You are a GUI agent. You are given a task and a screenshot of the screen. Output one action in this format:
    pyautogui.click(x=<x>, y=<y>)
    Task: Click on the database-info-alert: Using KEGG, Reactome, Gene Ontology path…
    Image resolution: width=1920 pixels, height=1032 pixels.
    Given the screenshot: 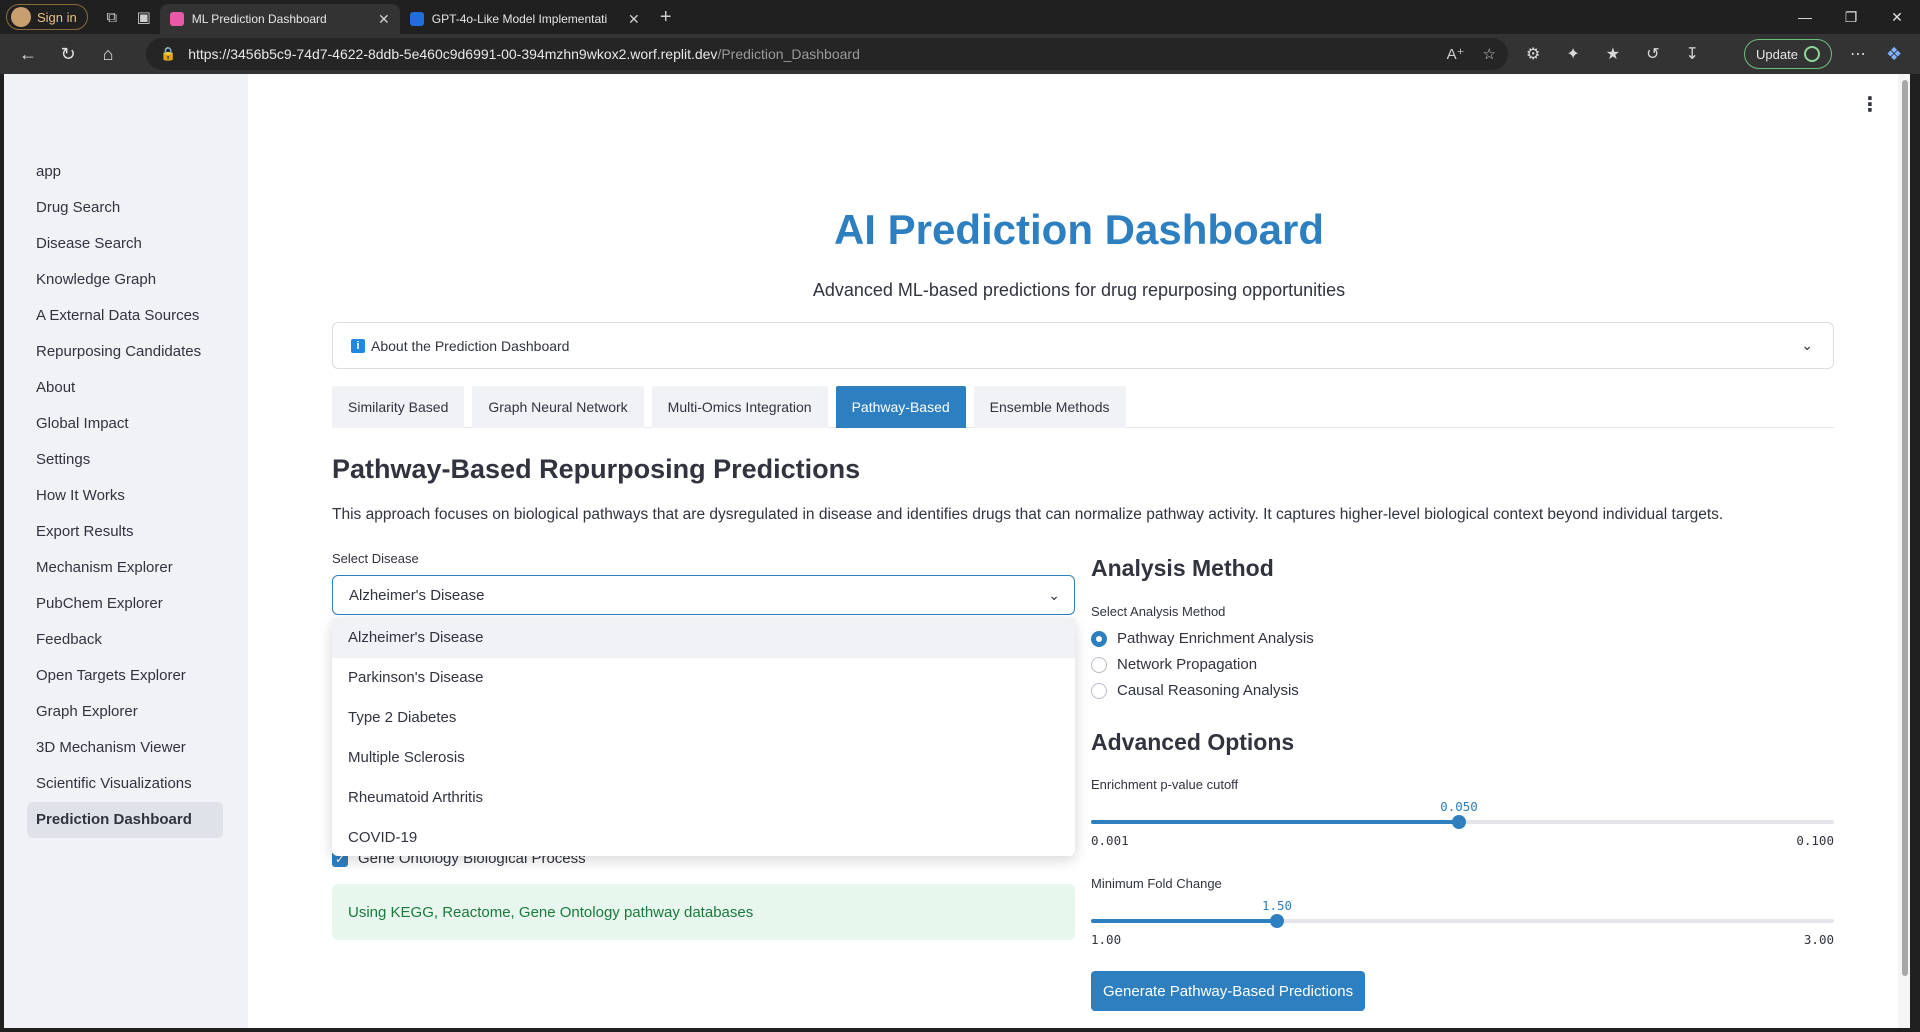 What is the action you would take?
    pyautogui.click(x=703, y=912)
    